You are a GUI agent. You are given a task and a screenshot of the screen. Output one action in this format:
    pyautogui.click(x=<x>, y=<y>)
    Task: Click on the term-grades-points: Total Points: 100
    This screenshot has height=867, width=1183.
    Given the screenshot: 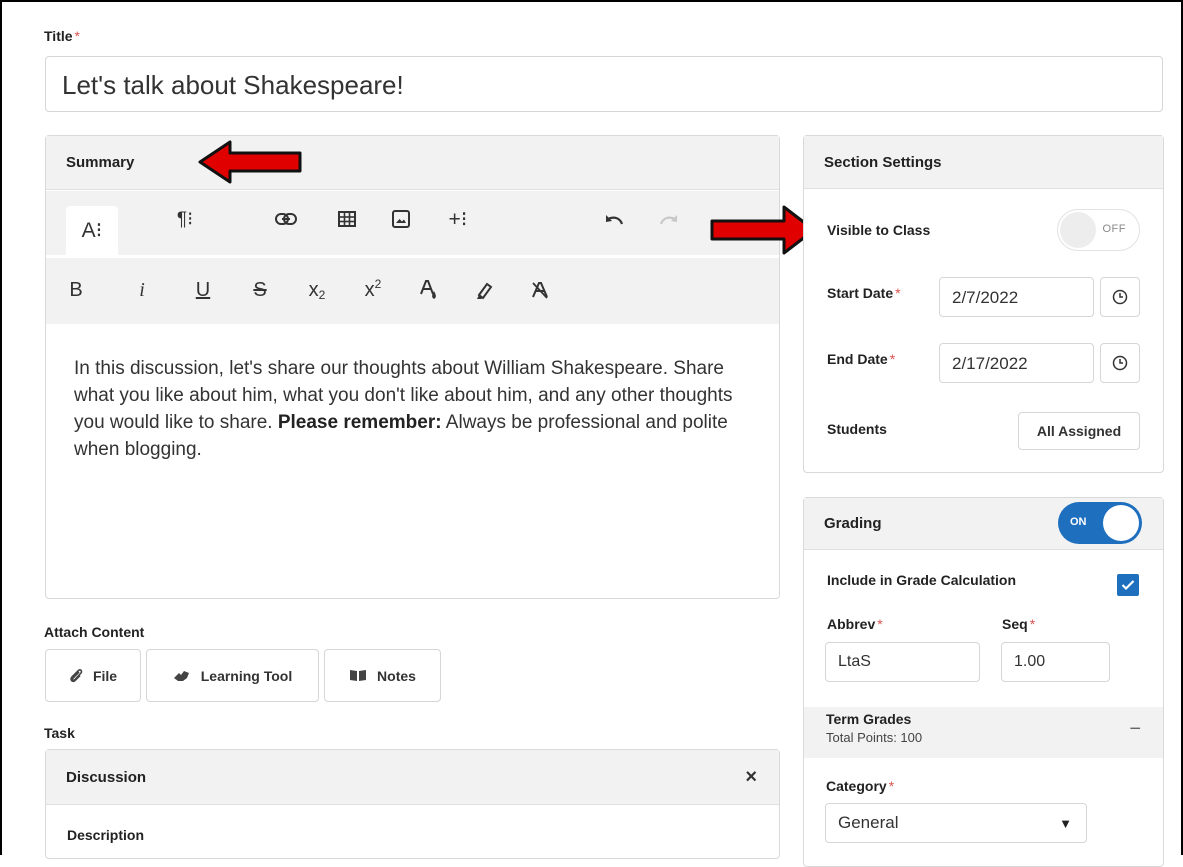 What is the action you would take?
    pyautogui.click(x=874, y=737)
    